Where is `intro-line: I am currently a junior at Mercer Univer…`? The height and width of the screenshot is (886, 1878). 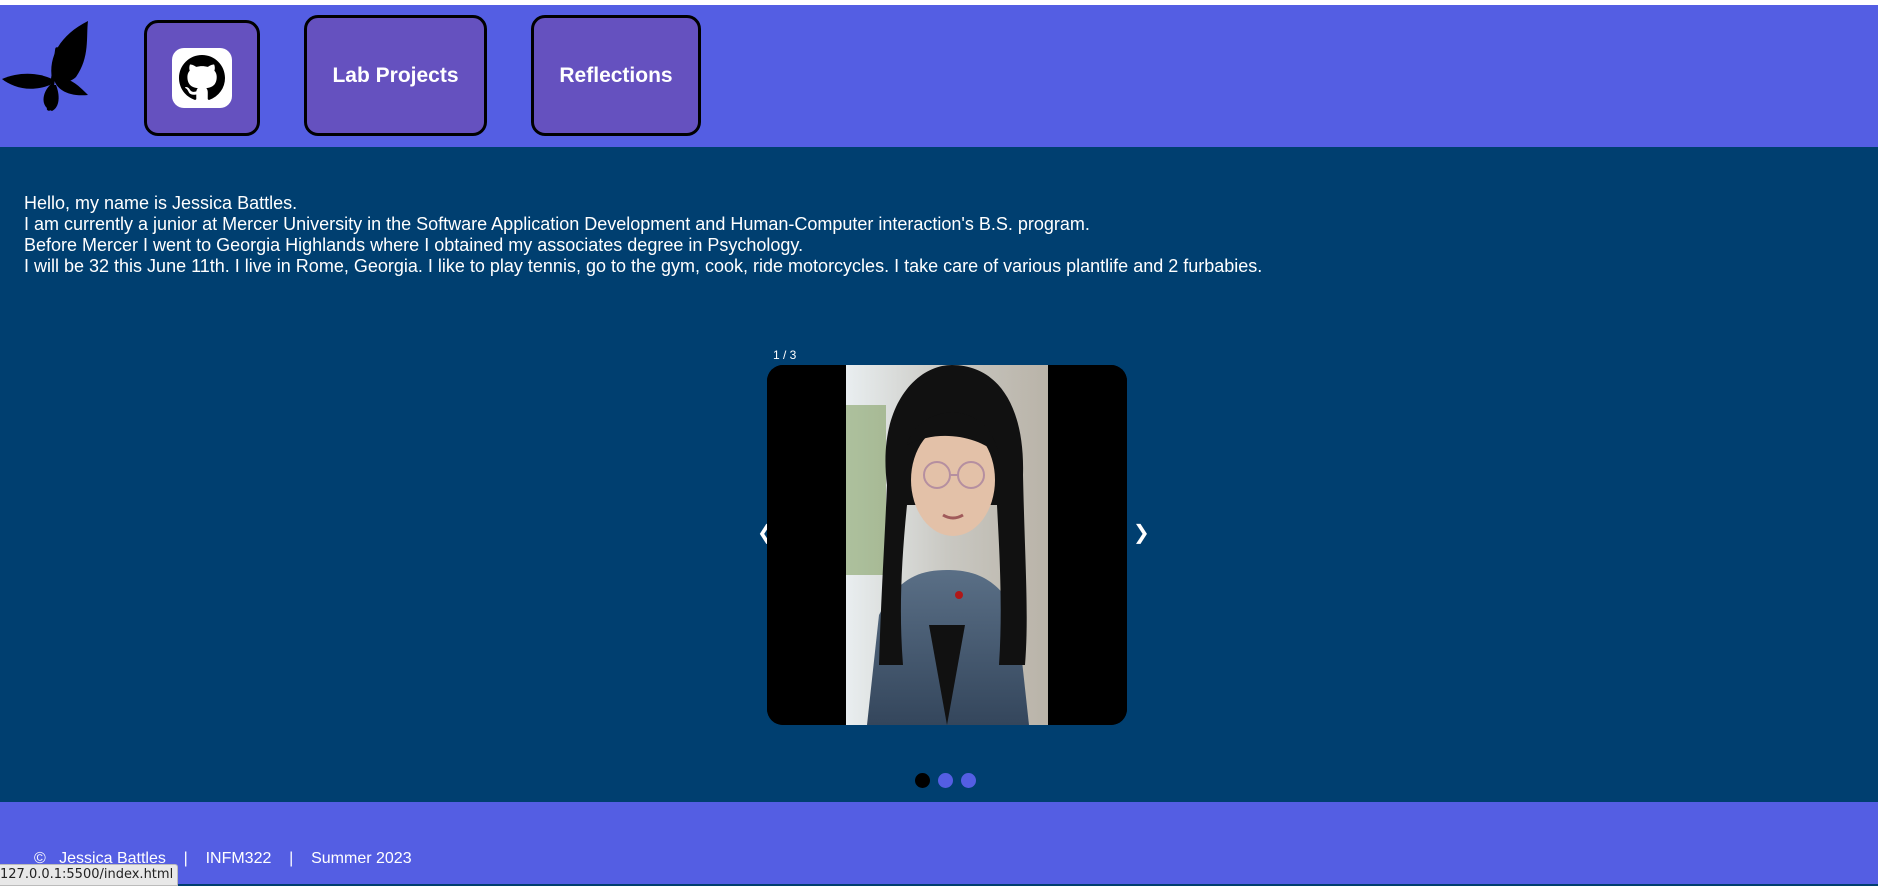 intro-line: I am currently a junior at Mercer Univer… is located at coordinates (557, 224).